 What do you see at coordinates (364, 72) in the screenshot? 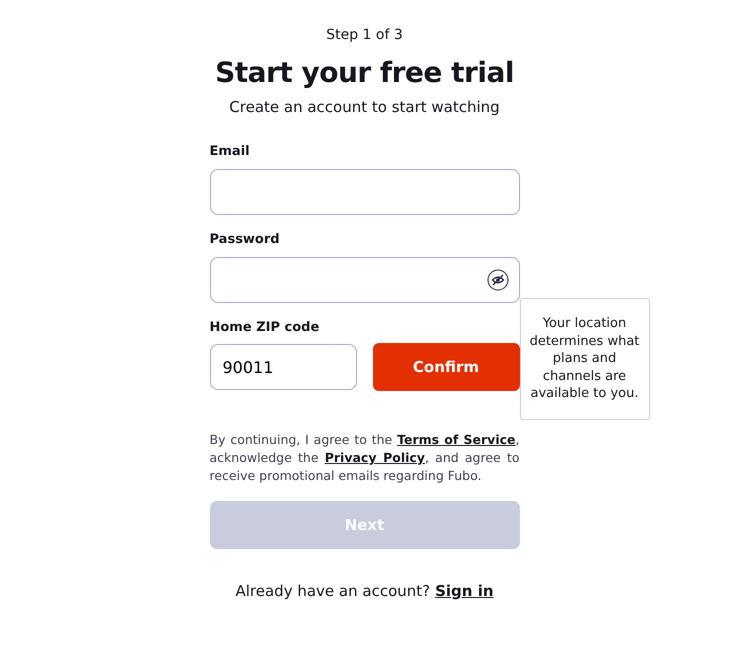
I see `page-title: Start your free trial` at bounding box center [364, 72].